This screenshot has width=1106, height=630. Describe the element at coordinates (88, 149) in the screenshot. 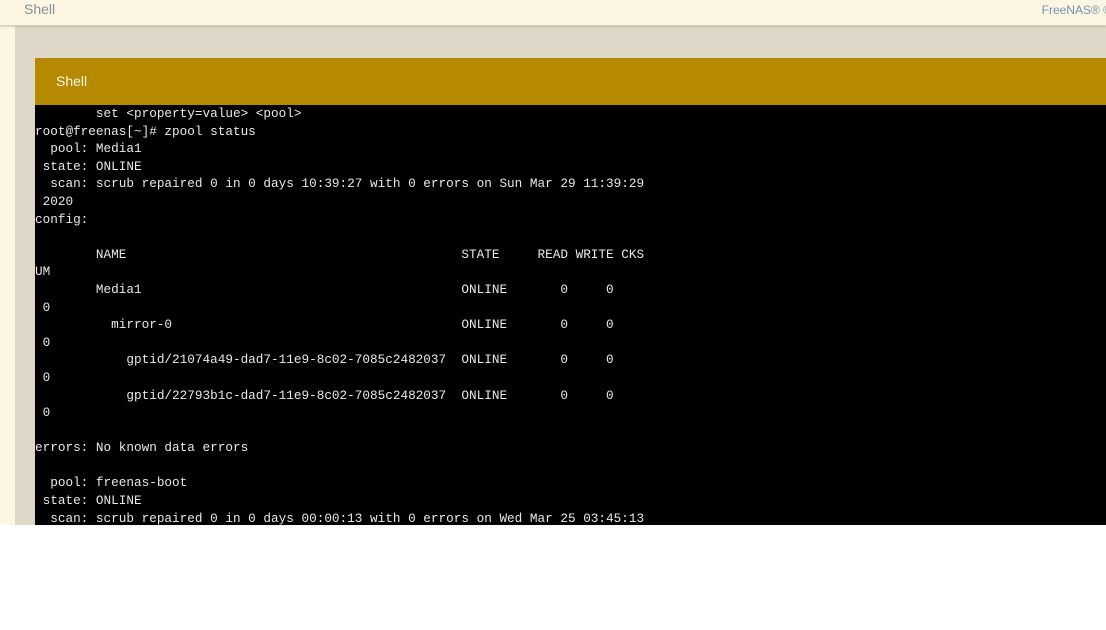

I see `terminal-line: pool: Media1` at that location.